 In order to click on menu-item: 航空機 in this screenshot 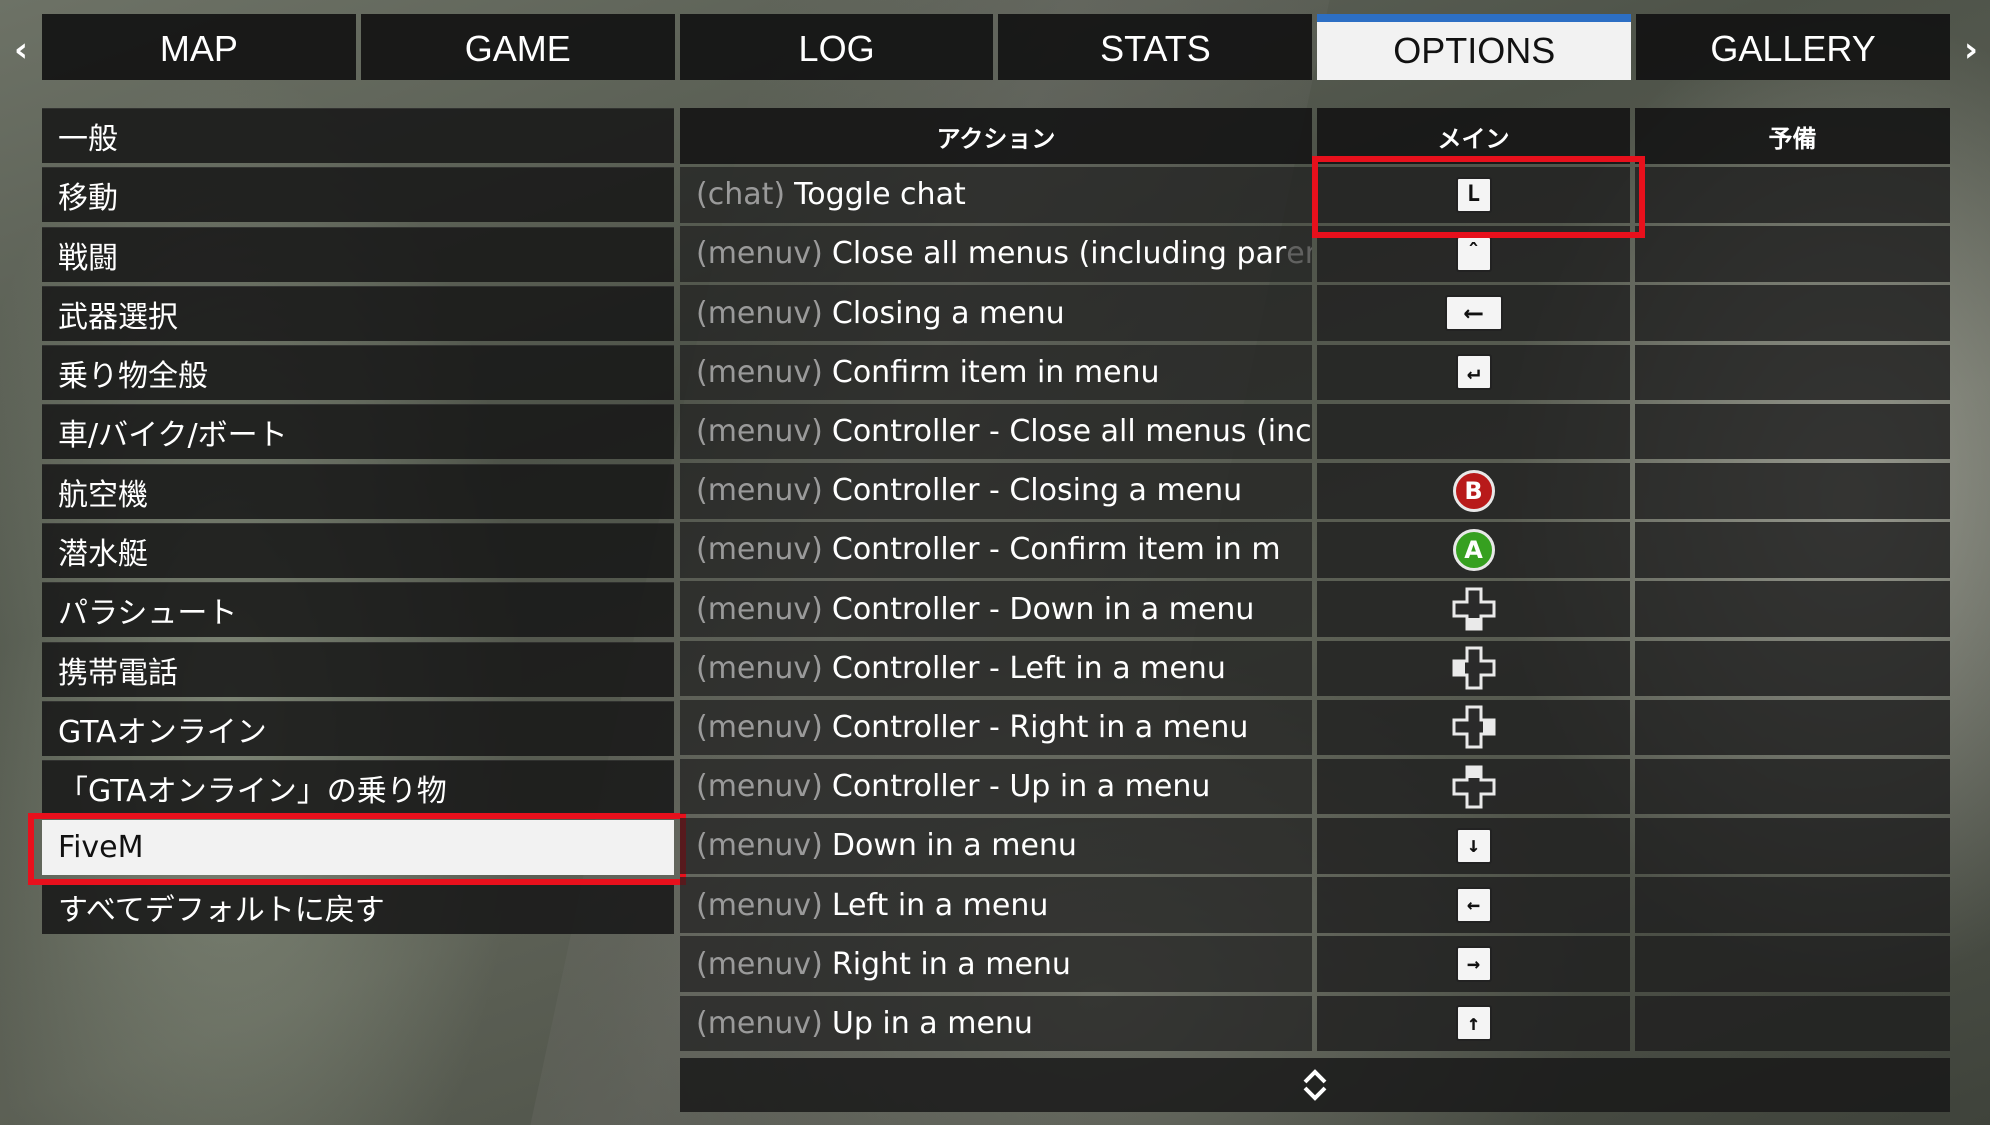, I will do `click(358, 491)`.